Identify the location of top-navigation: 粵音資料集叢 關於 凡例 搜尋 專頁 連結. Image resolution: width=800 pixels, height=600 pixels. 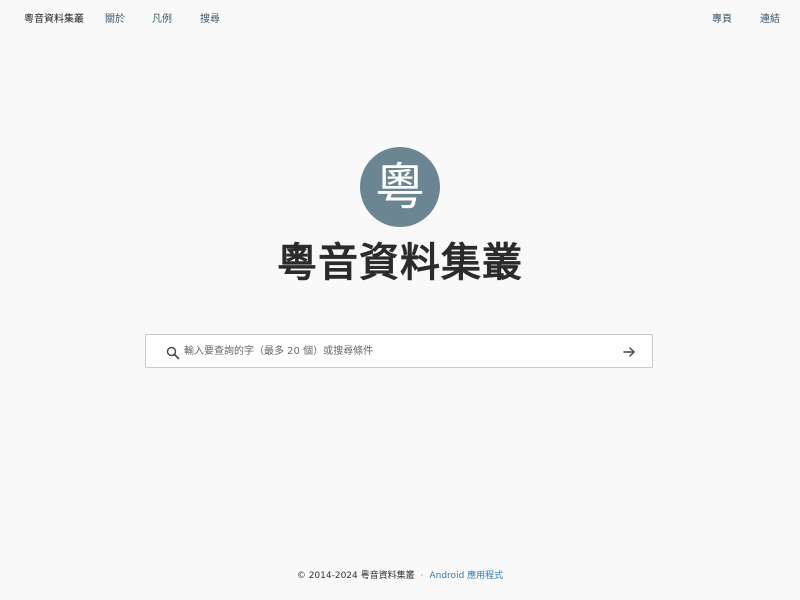
(400, 20).